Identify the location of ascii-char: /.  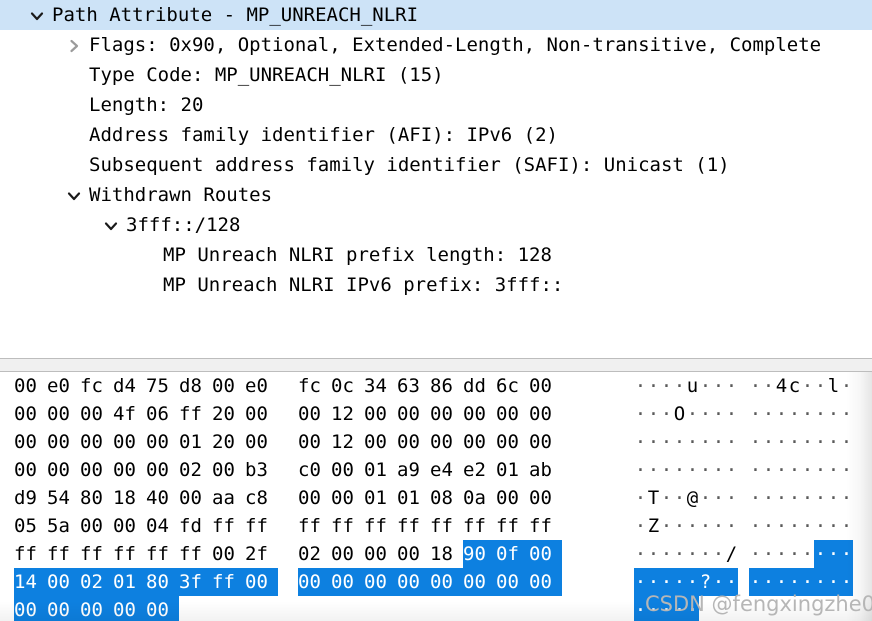
(731, 554).